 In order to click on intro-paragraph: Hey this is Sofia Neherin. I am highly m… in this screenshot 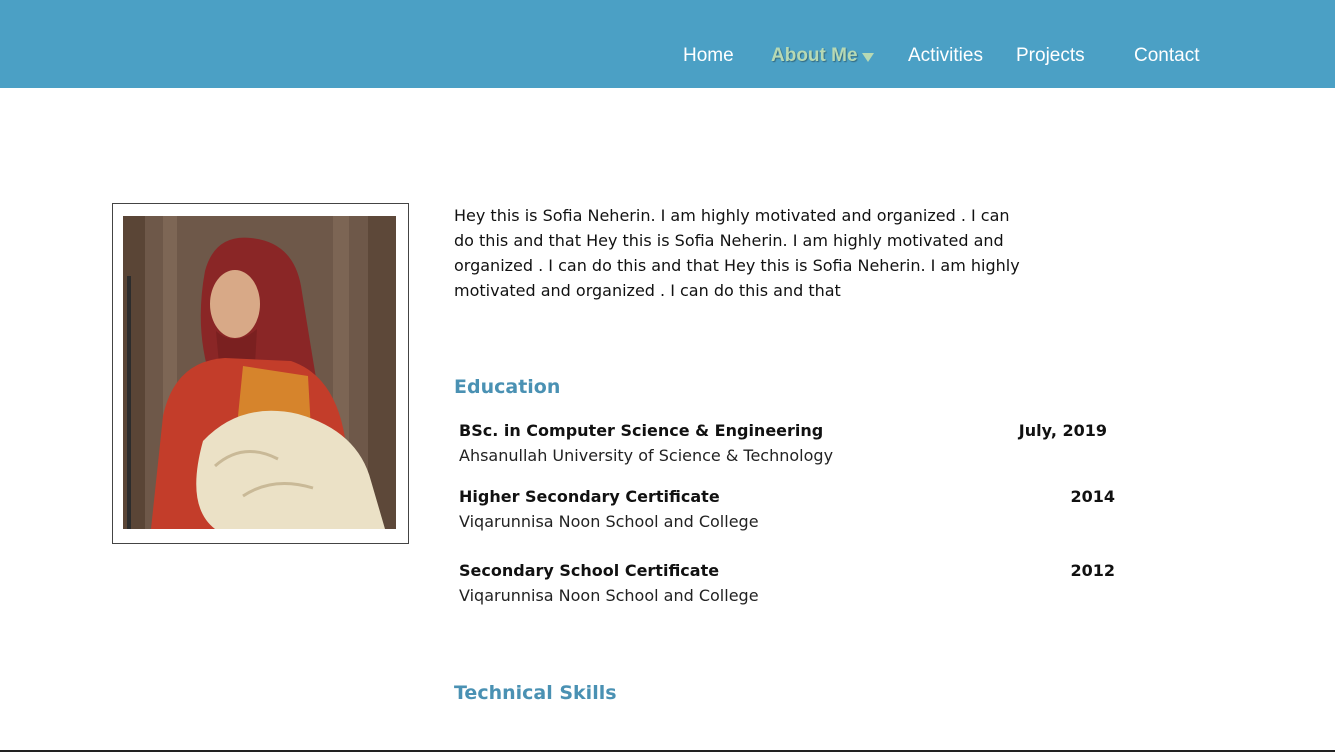, I will do `click(737, 253)`.